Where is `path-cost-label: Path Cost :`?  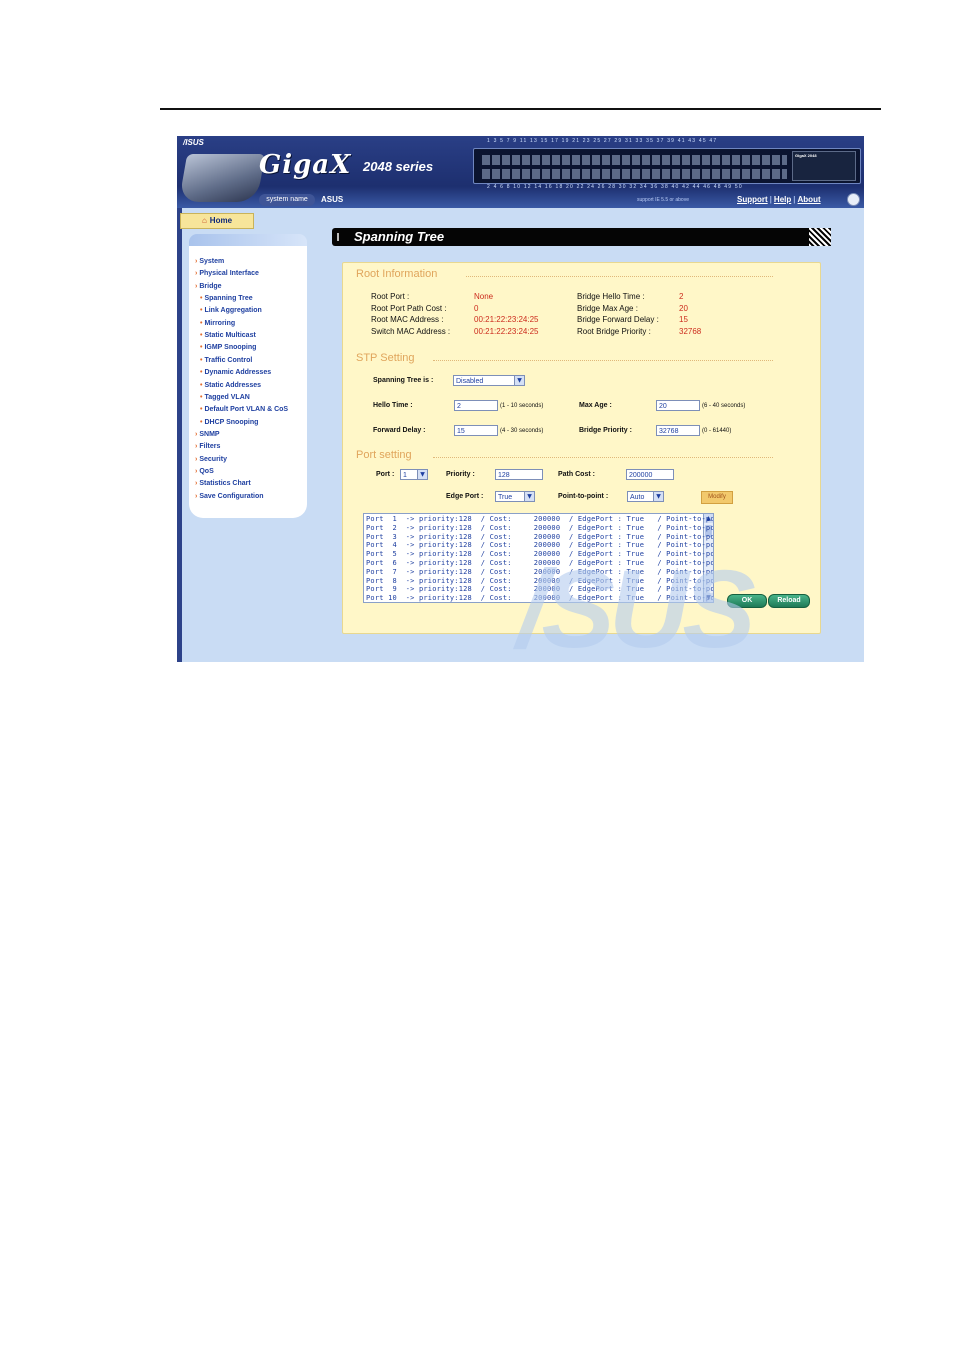 path-cost-label: Path Cost : is located at coordinates (576, 474).